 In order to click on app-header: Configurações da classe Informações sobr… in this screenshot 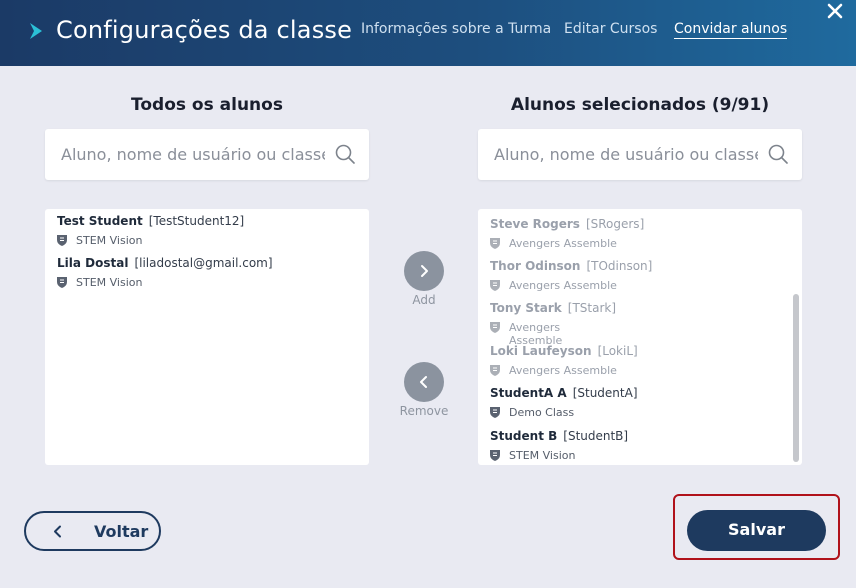, I will do `click(428, 33)`.